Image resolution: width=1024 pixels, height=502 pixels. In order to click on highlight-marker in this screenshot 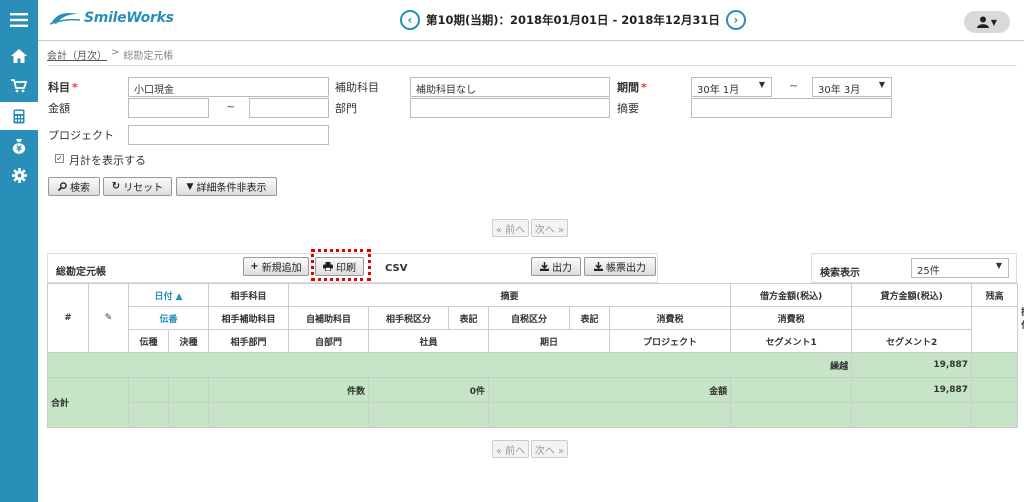, I will do `click(341, 265)`.